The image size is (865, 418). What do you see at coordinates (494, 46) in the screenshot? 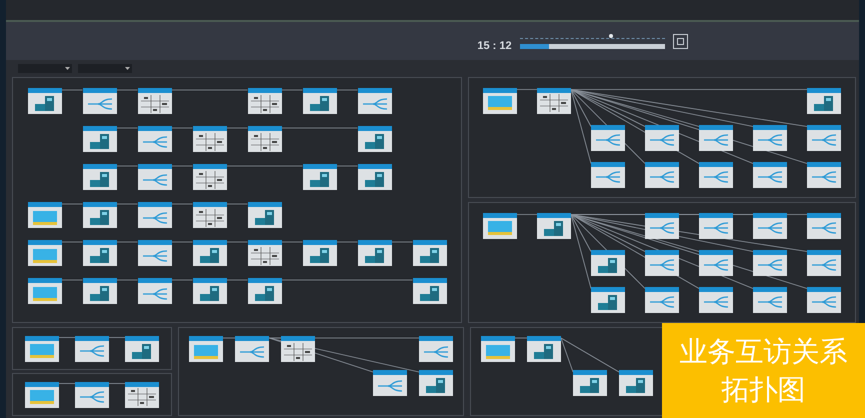
I see `time-label: 15 : 12` at bounding box center [494, 46].